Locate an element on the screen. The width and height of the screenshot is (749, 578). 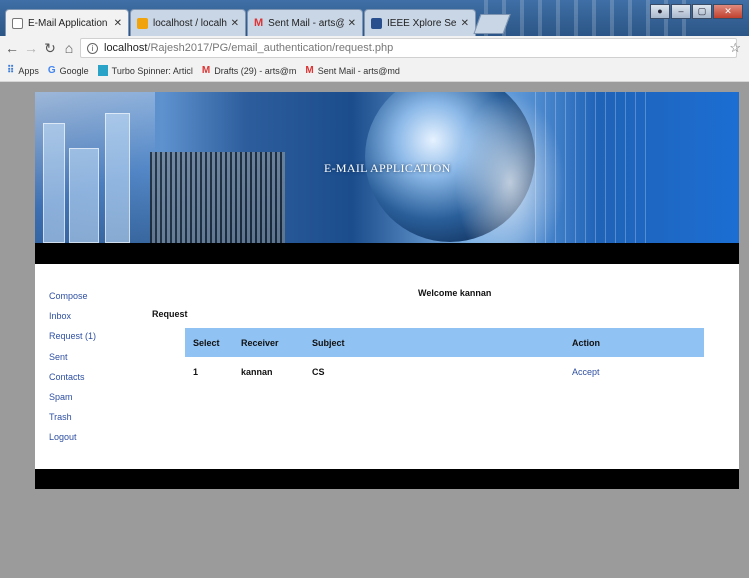
tab-title: E-Mail Application is located at coordinates (68, 23).